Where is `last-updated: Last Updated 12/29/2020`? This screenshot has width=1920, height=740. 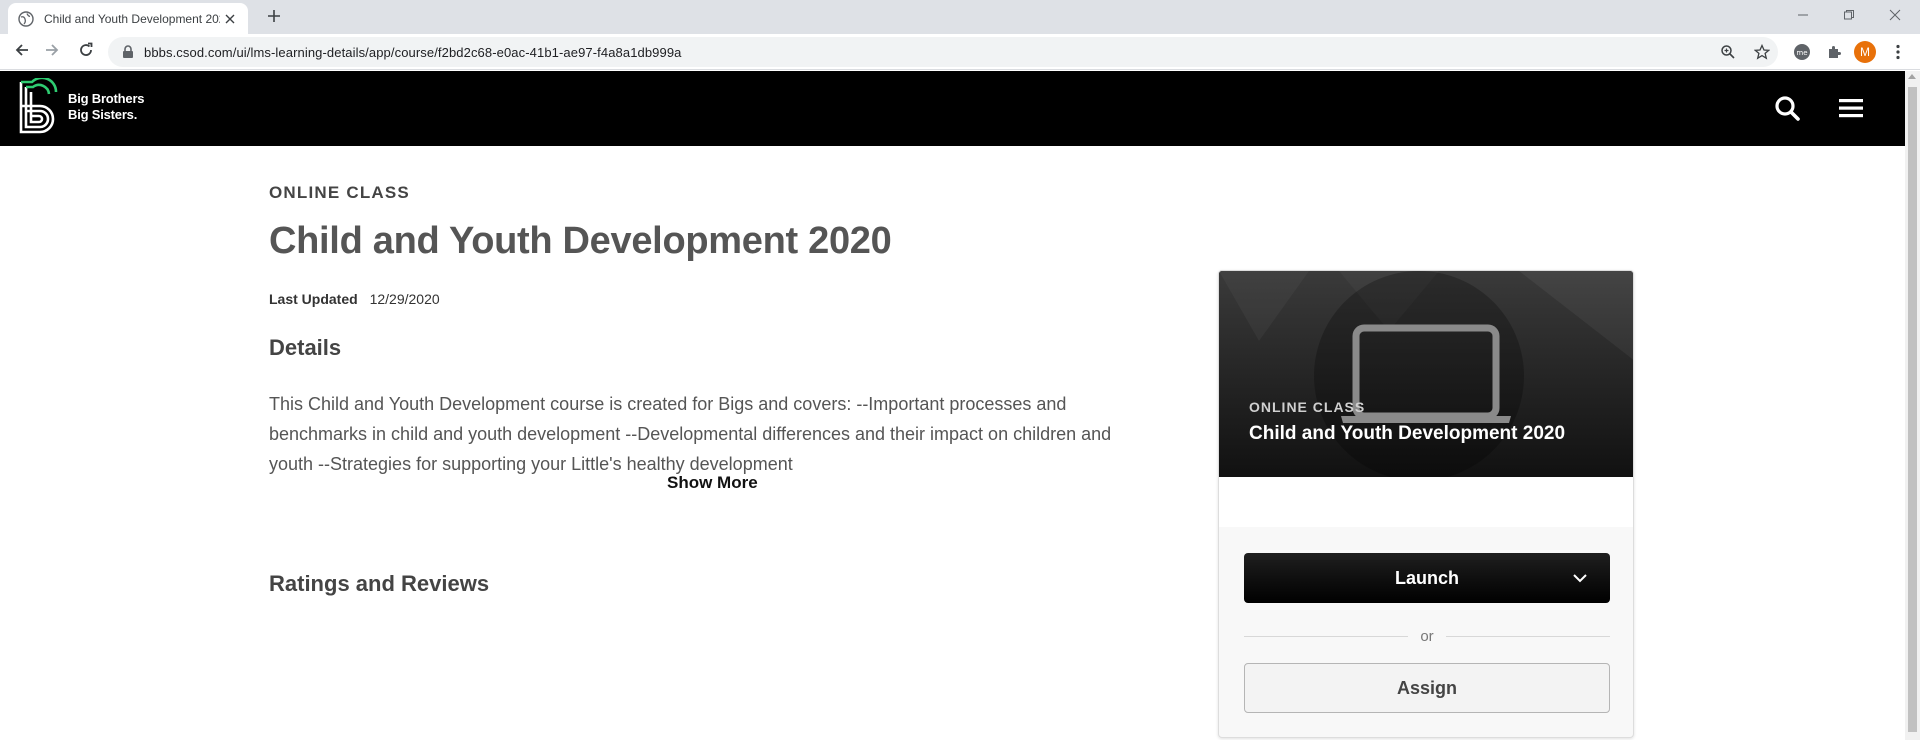
last-updated: Last Updated 12/29/2020 is located at coordinates (354, 299).